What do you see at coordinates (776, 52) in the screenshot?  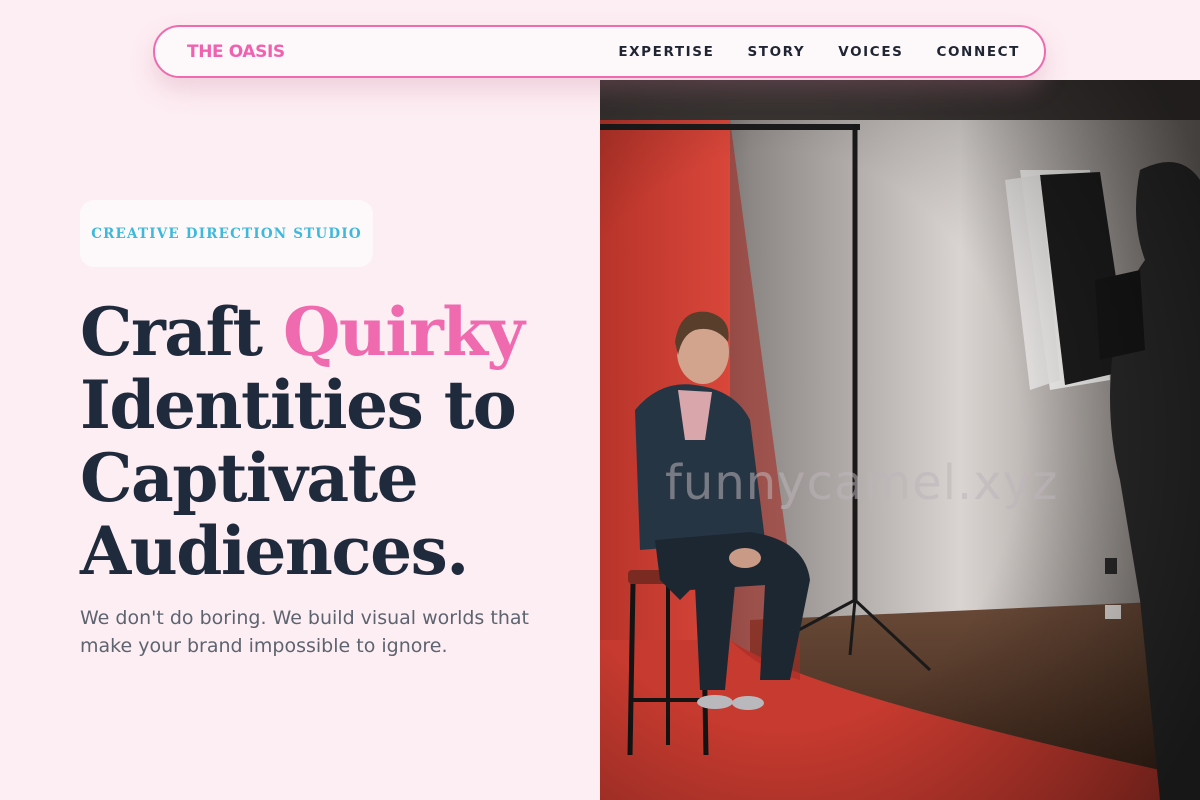 I see `nav-link-story: STORY` at bounding box center [776, 52].